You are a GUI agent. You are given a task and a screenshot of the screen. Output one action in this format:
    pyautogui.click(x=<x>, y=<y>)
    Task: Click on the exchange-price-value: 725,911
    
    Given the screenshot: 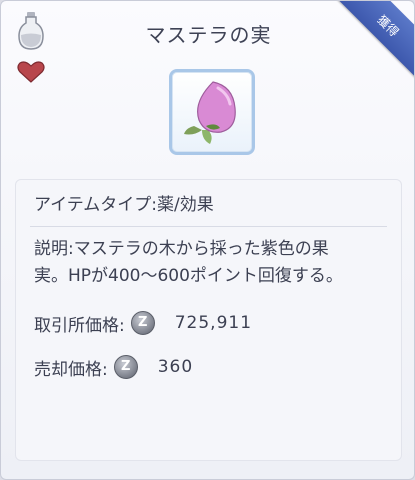 What is the action you would take?
    pyautogui.click(x=213, y=323)
    